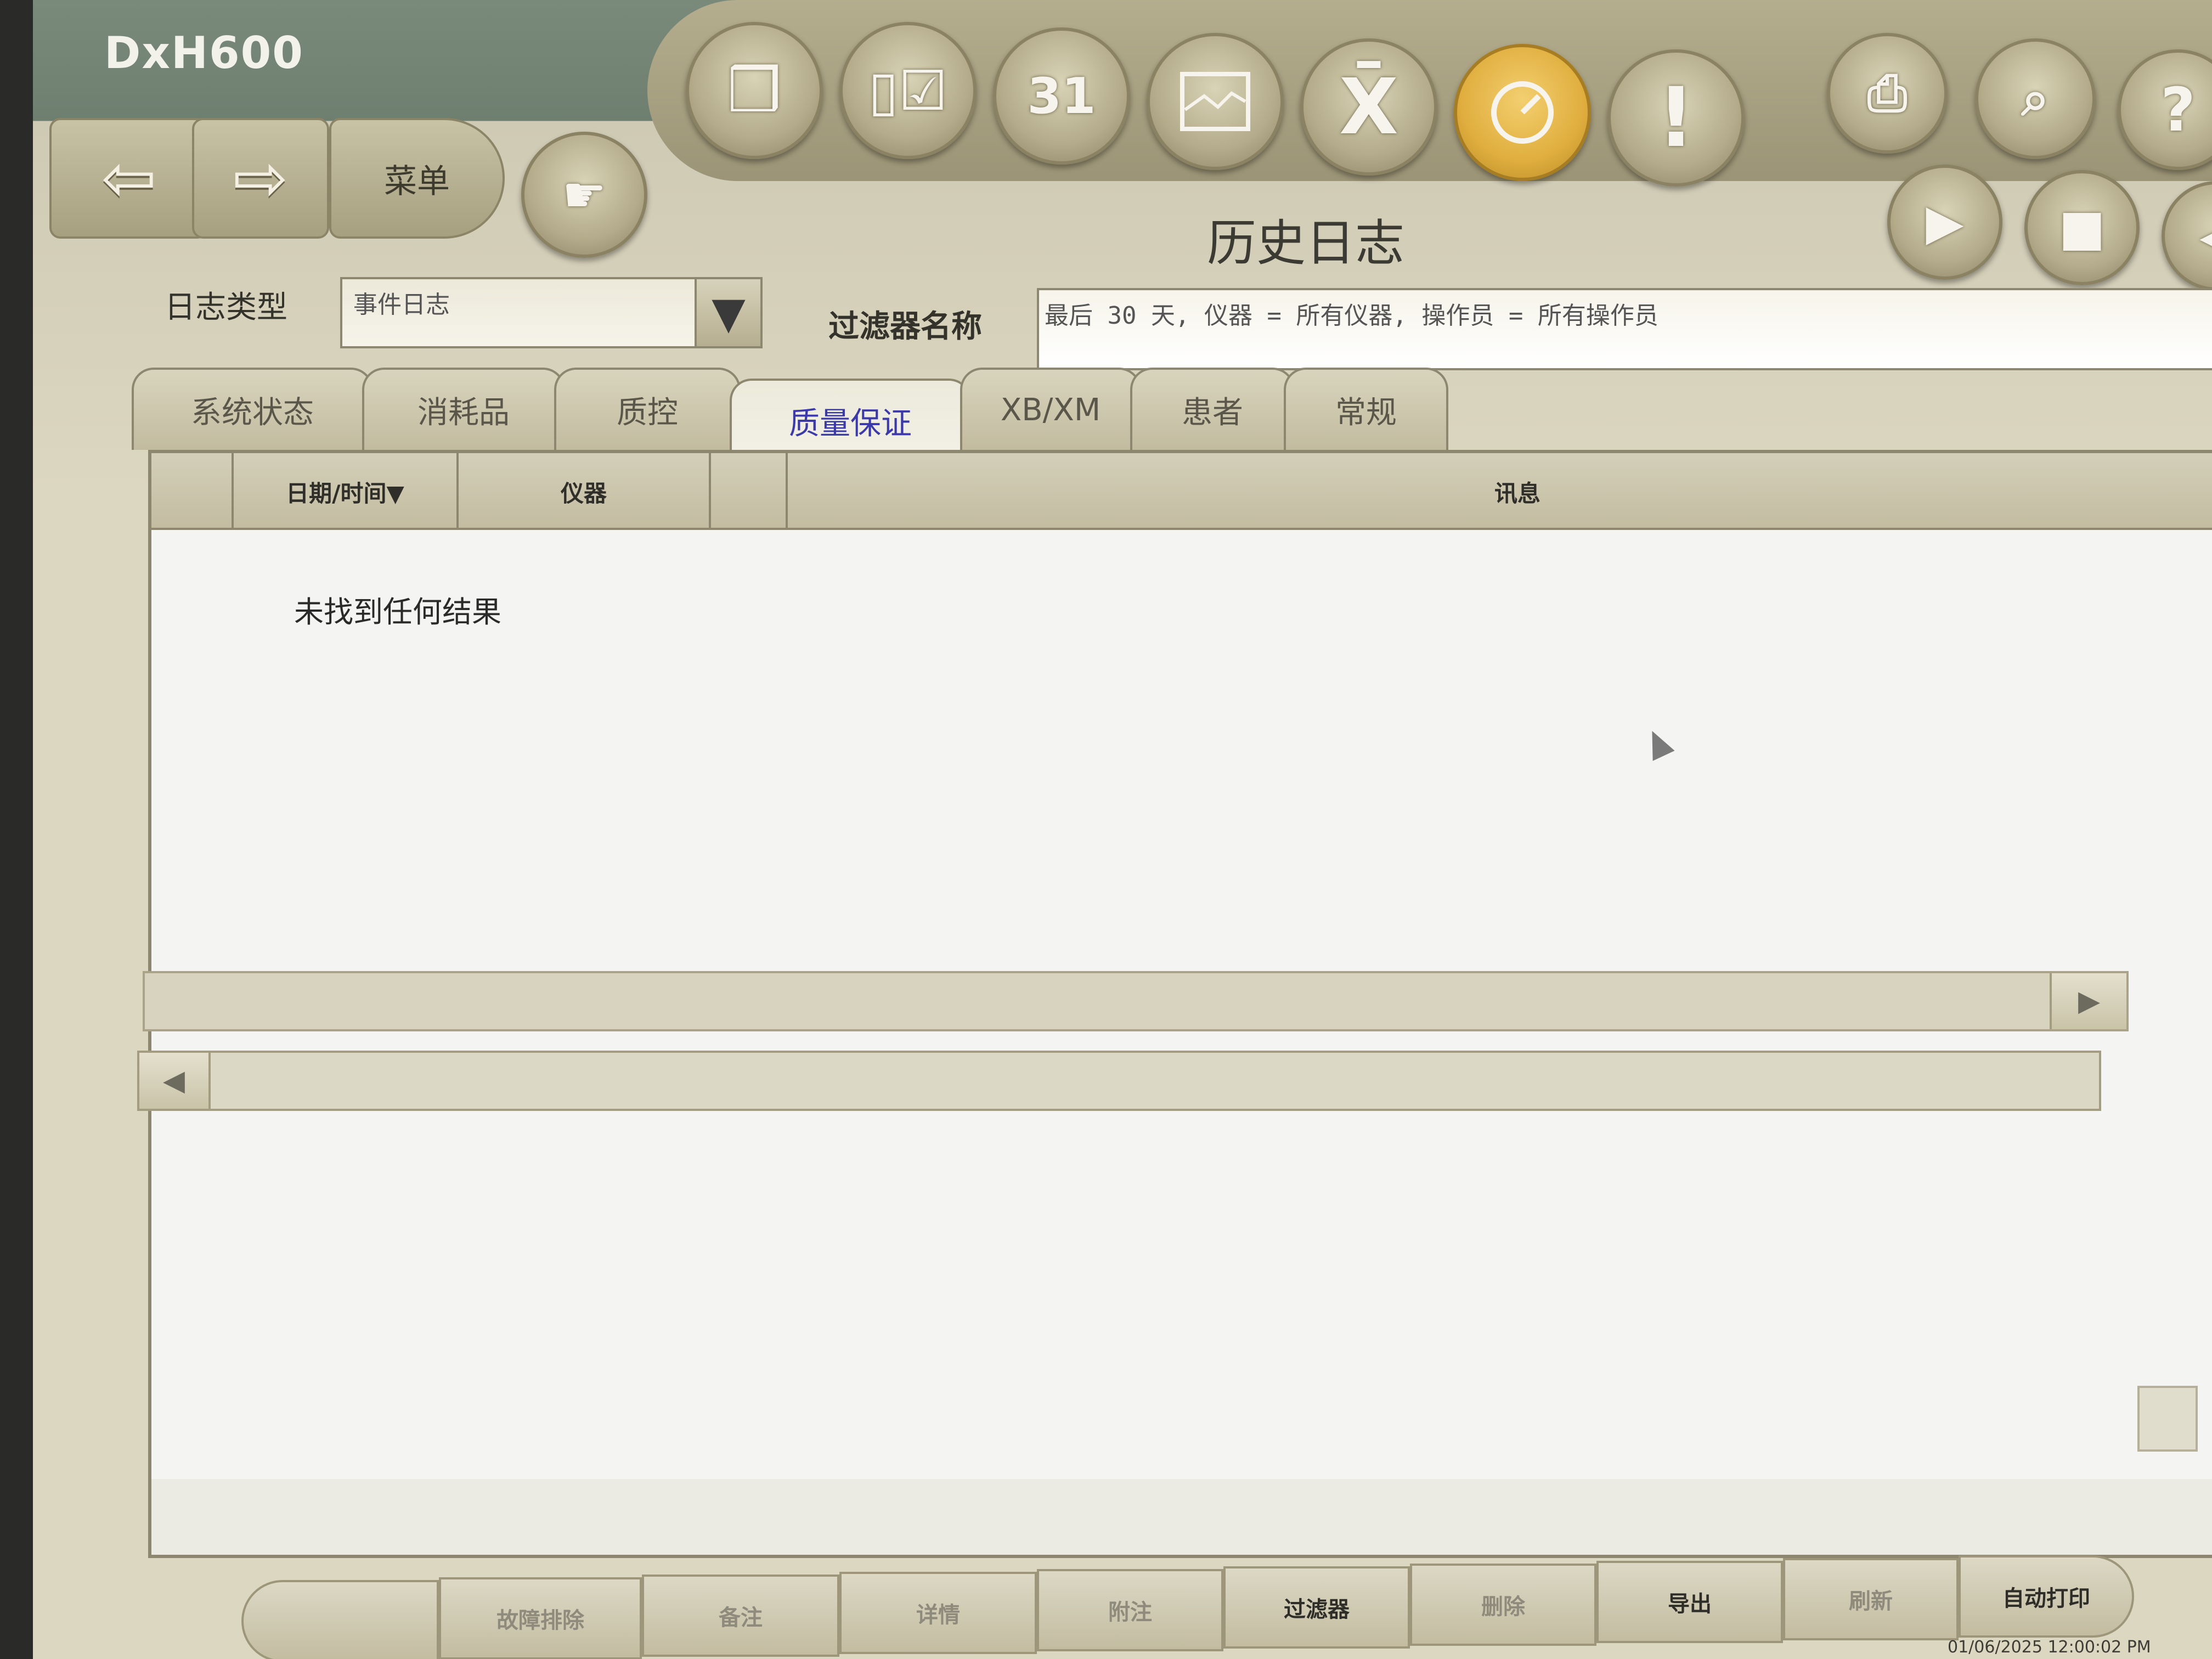 The width and height of the screenshot is (2212, 1659). Describe the element at coordinates (850, 423) in the screenshot. I see `tab-label: 质量保证` at that location.